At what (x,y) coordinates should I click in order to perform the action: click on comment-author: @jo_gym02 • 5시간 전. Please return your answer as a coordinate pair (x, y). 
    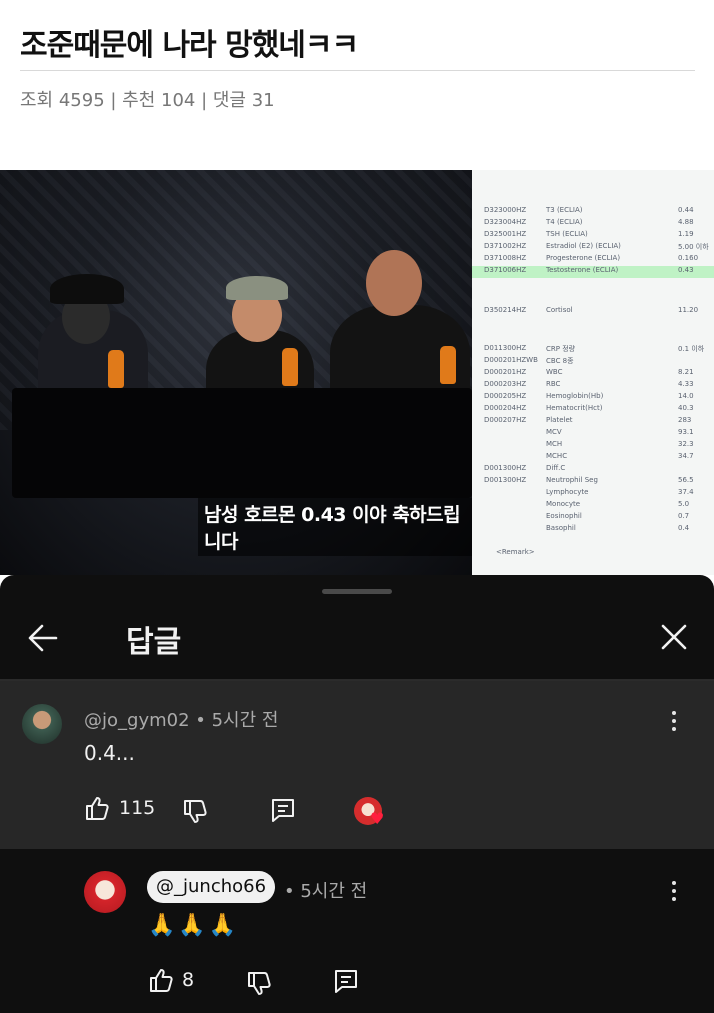
    Looking at the image, I should click on (181, 719).